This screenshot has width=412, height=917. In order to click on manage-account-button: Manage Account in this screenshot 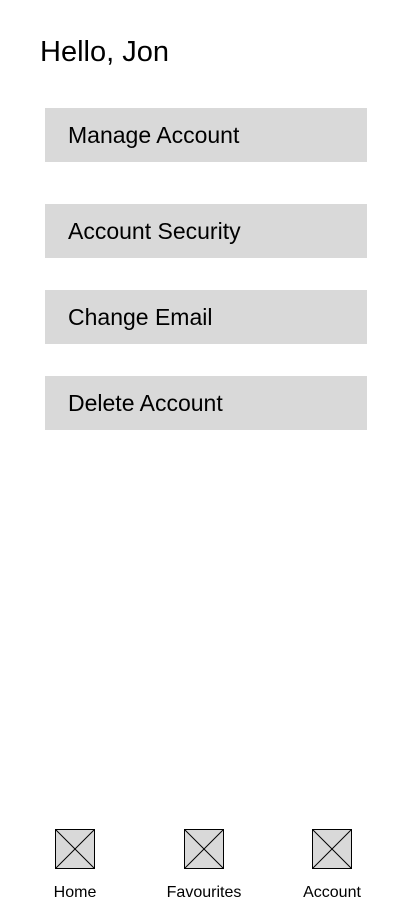, I will do `click(206, 135)`.